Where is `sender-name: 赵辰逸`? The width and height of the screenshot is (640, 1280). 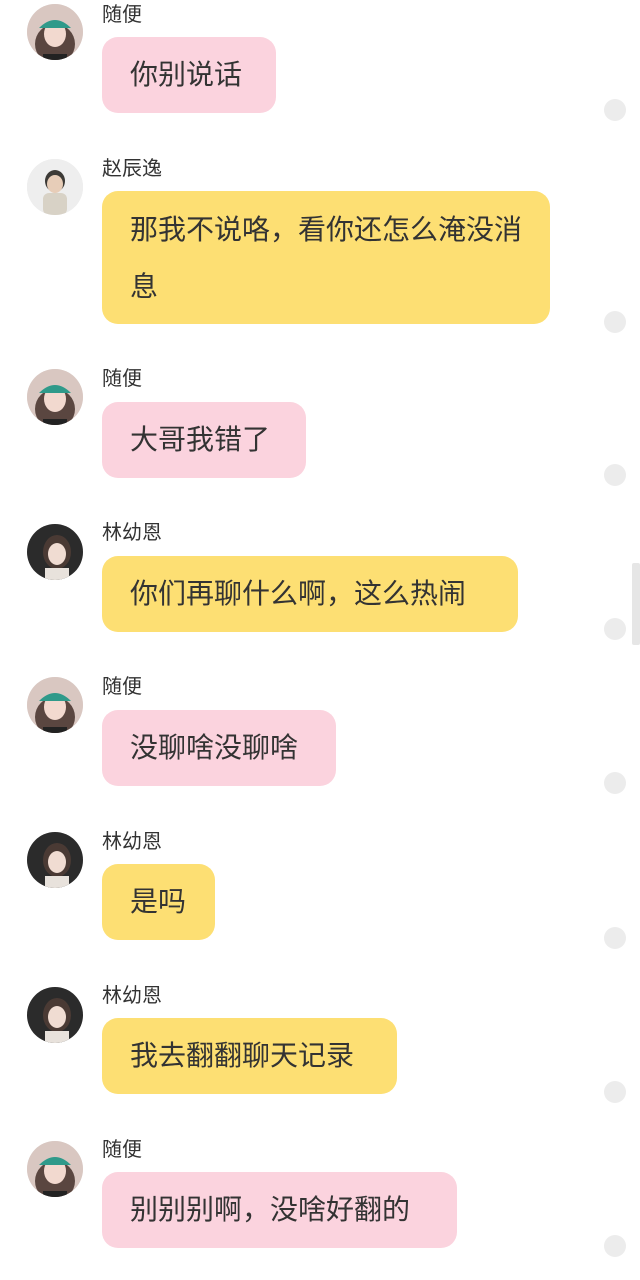 sender-name: 赵辰逸 is located at coordinates (132, 168).